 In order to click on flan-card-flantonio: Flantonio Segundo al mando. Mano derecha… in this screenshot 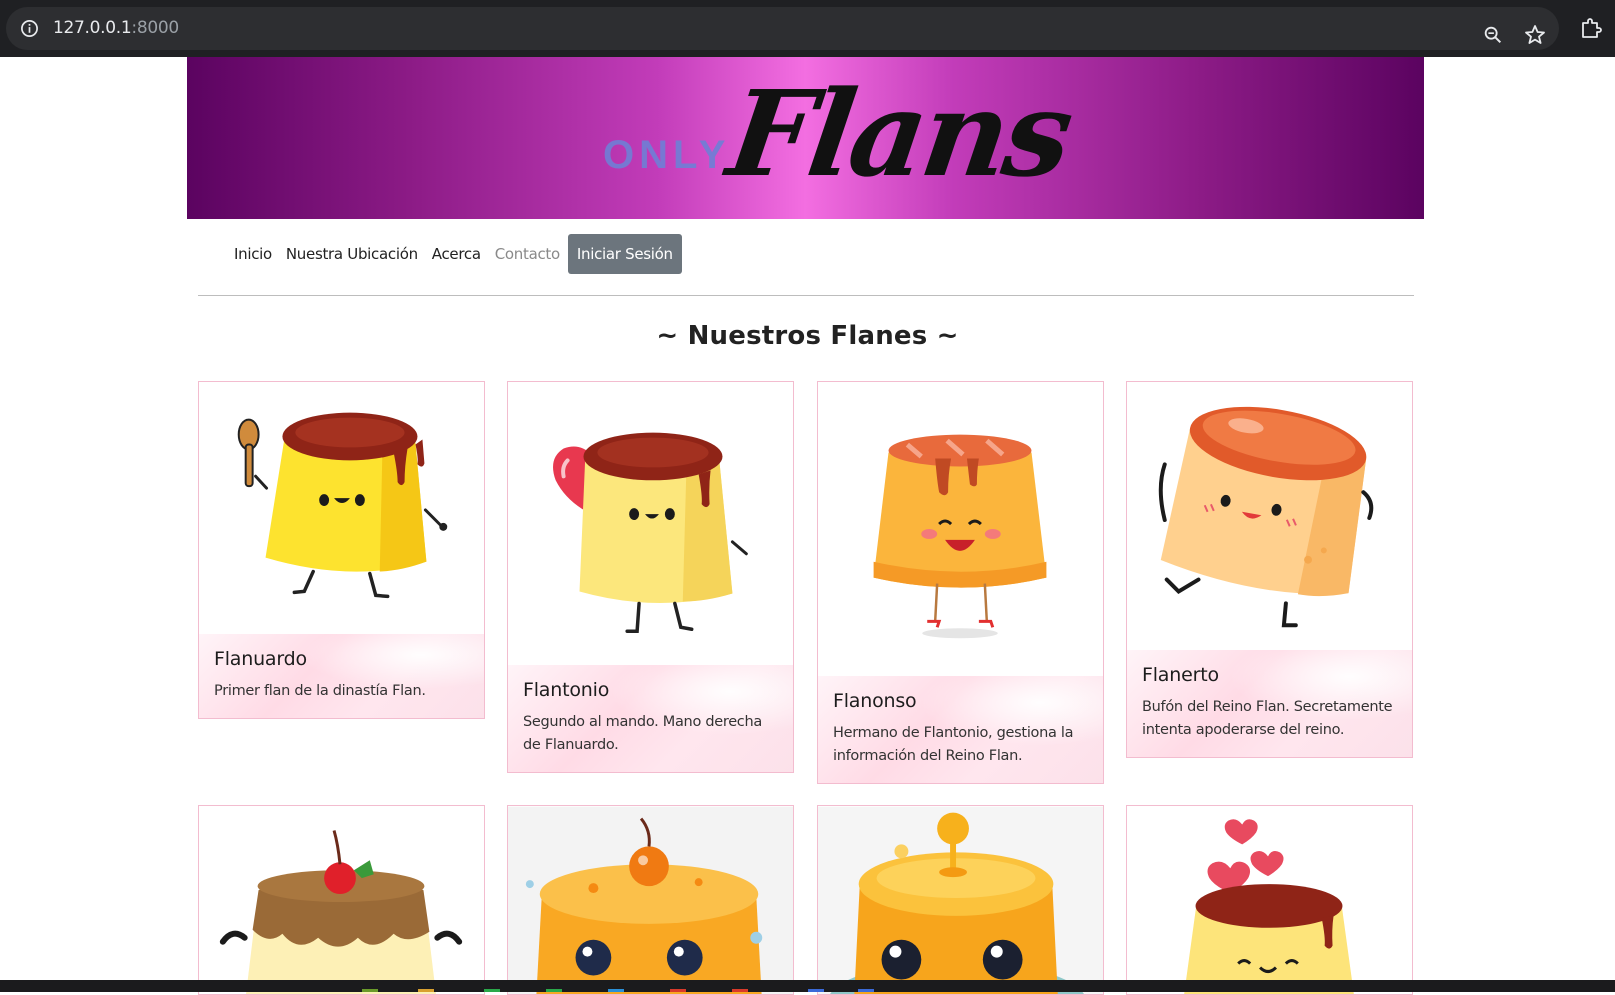, I will do `click(650, 577)`.